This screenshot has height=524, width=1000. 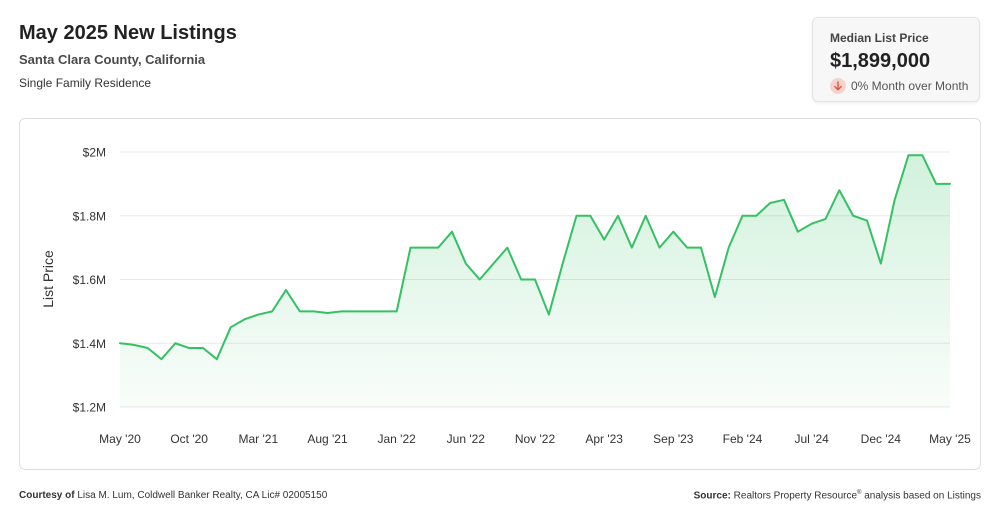 I want to click on y-tick-label: $1.4M, so click(x=89, y=344).